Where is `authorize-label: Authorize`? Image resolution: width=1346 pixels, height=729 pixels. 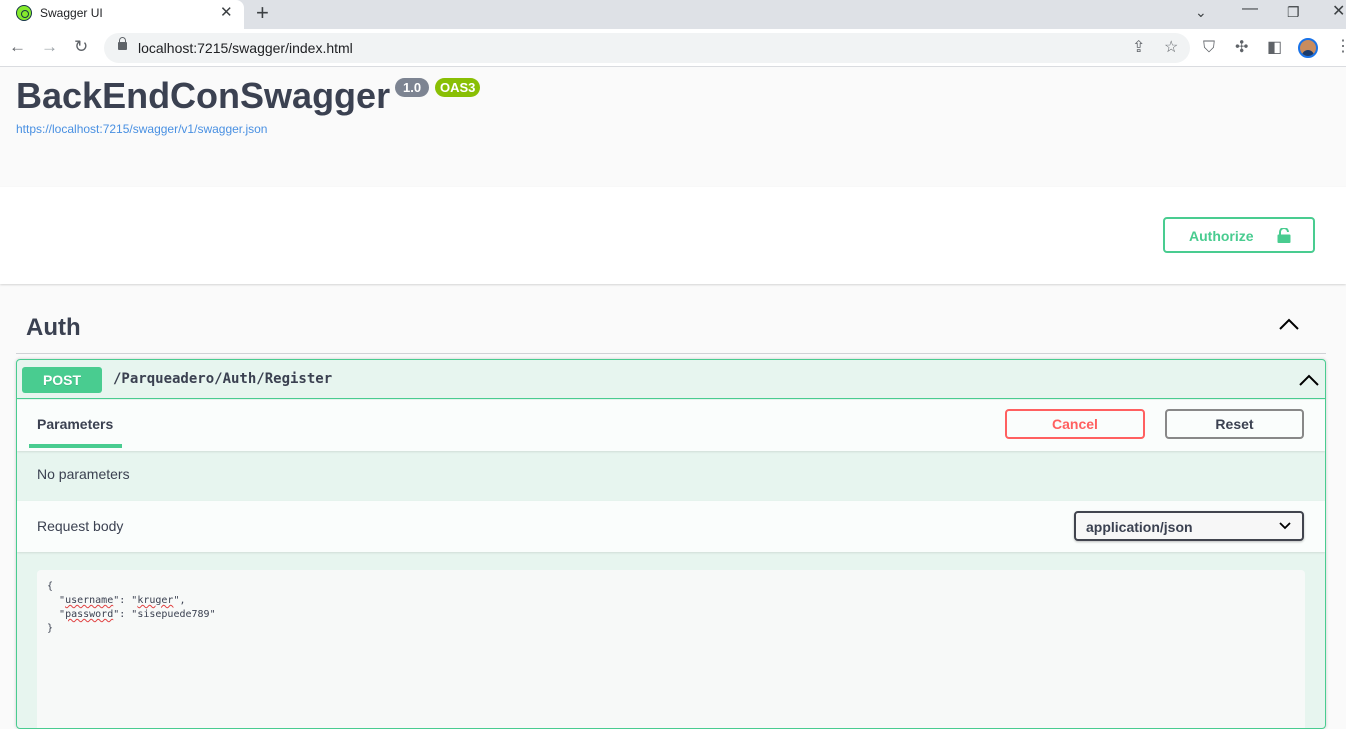 authorize-label: Authorize is located at coordinates (1221, 236).